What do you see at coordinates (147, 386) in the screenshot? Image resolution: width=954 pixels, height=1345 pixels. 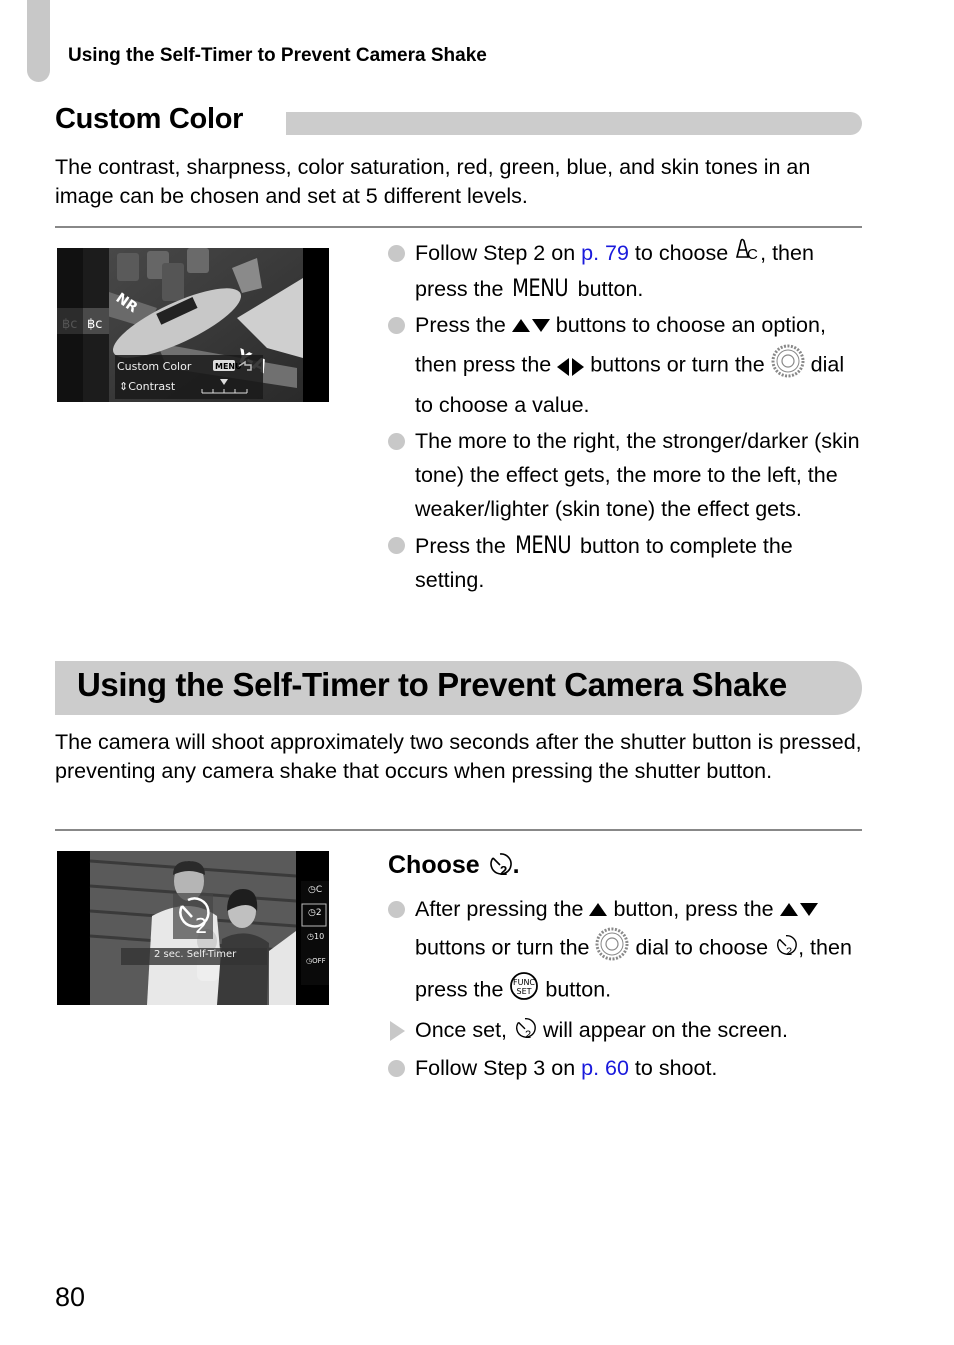 I see `screen-option-label: ⇕Contrast` at bounding box center [147, 386].